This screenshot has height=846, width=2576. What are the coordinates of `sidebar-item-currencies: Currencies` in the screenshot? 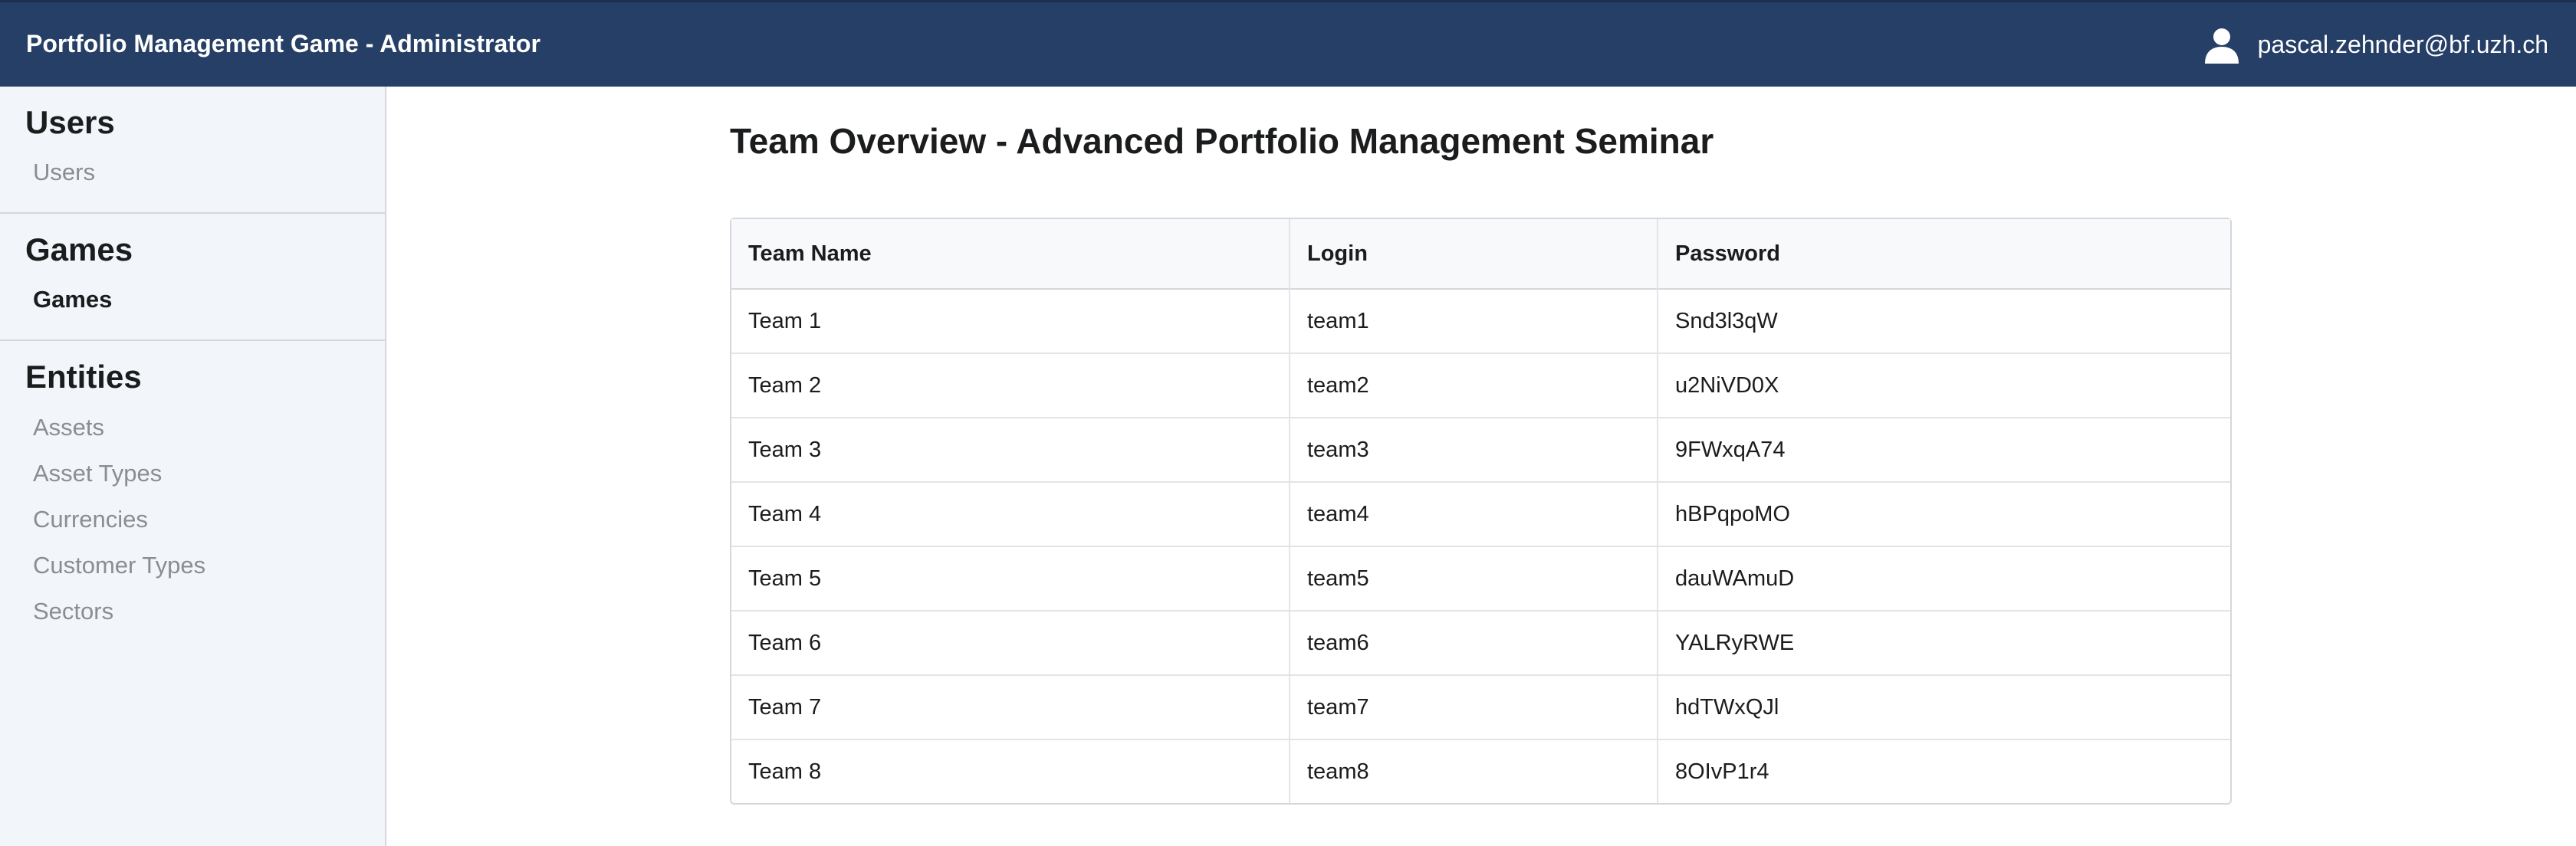 It's located at (192, 520).